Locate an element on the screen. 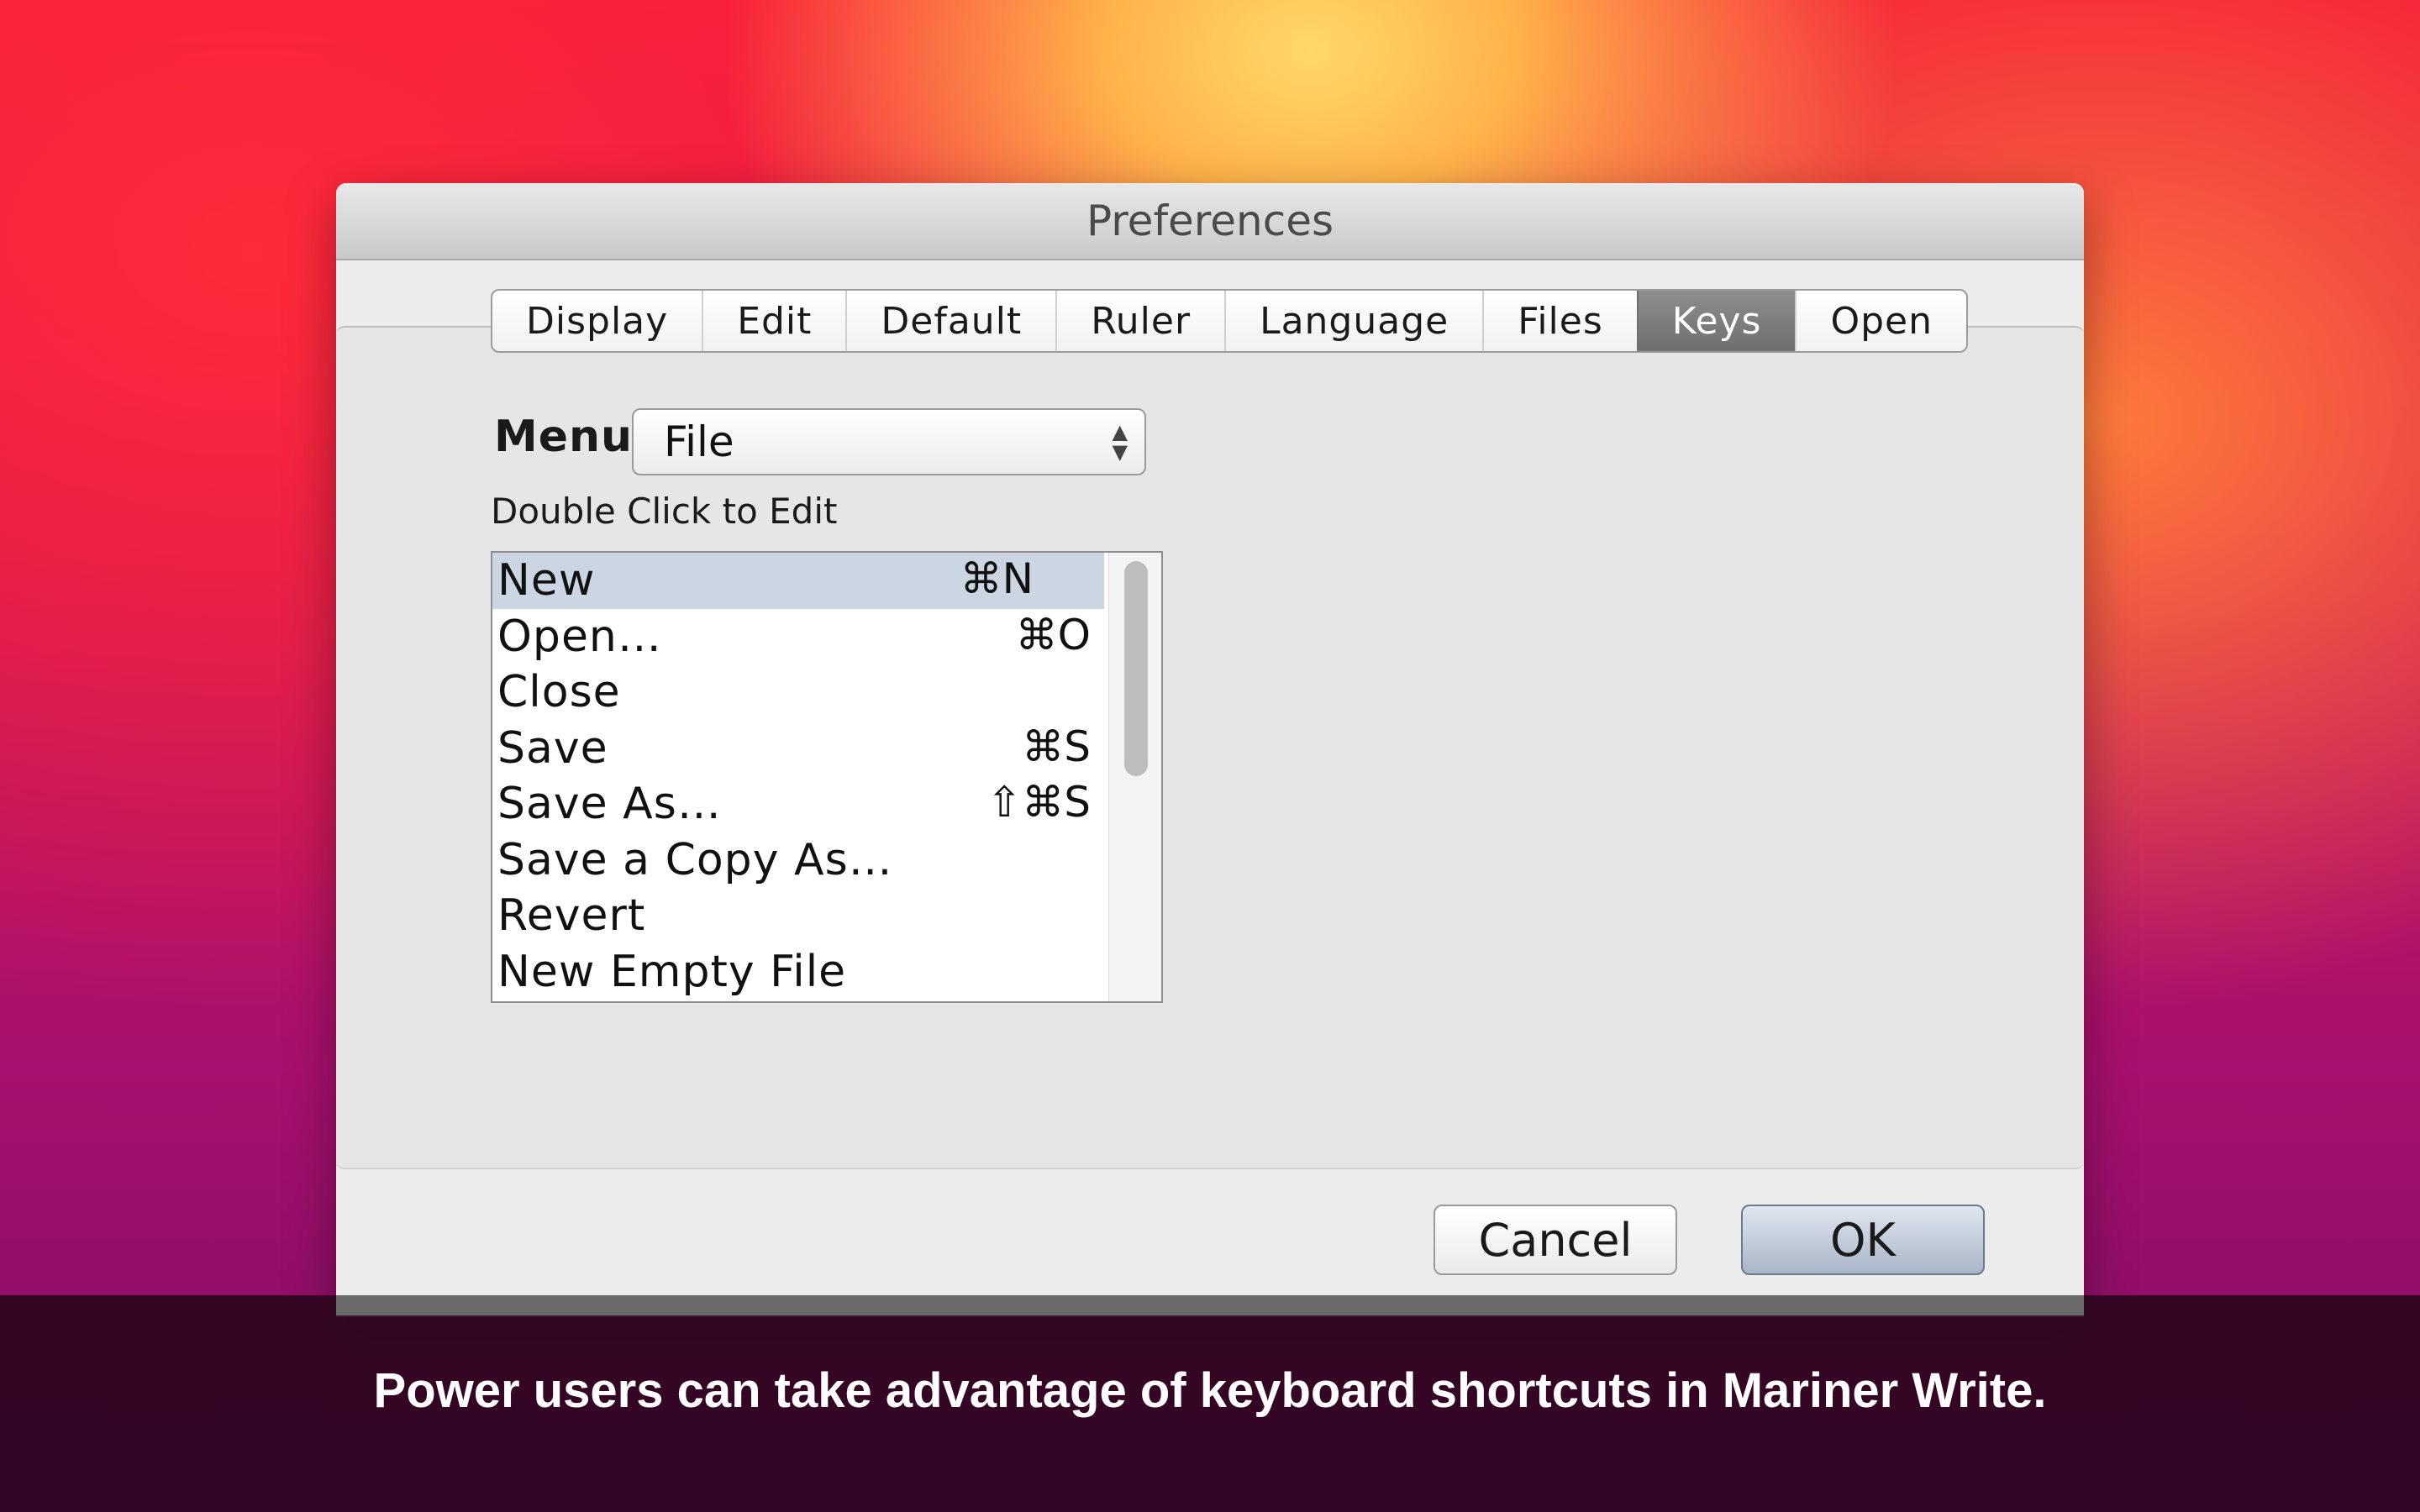  item-label: New is located at coordinates (546, 580).